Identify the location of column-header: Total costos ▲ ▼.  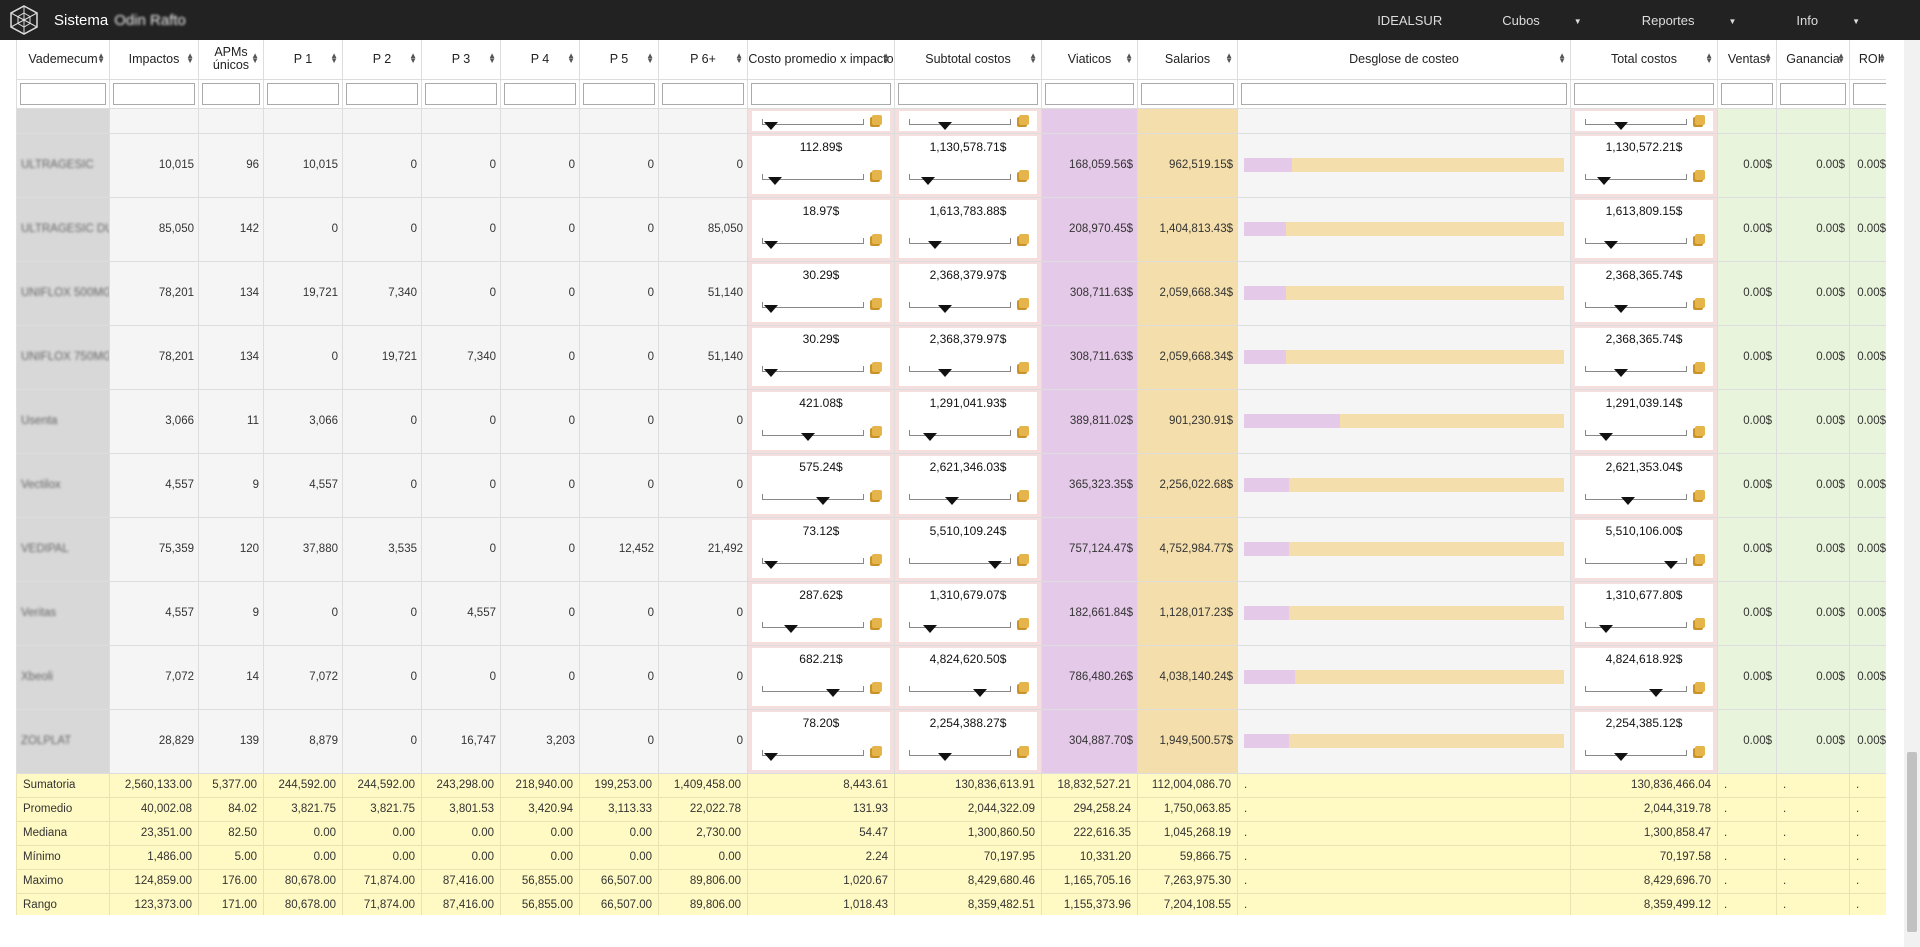
(1644, 60).